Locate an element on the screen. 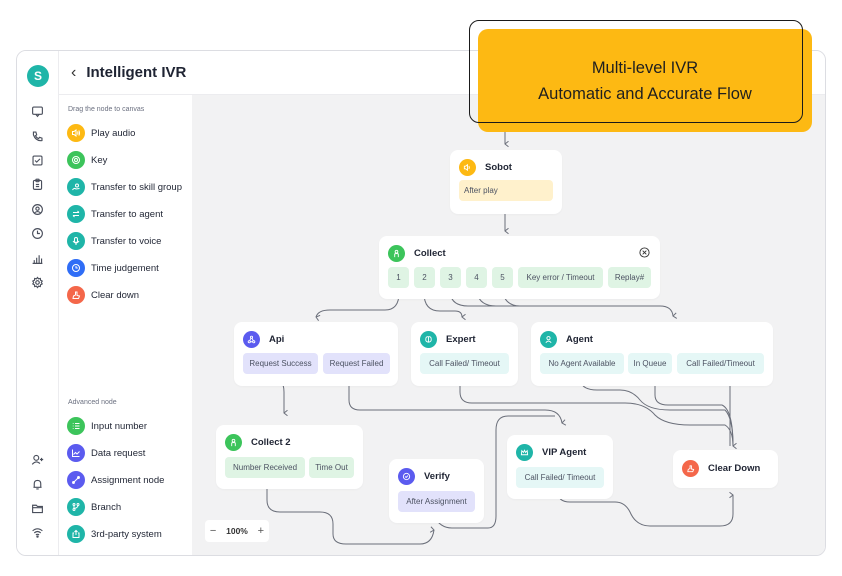  node-clear-down: Clear Down is located at coordinates (725, 469).